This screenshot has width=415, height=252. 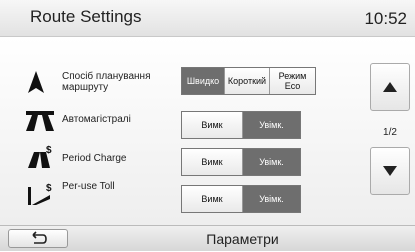 I want to click on scroll-up-button, so click(x=390, y=87).